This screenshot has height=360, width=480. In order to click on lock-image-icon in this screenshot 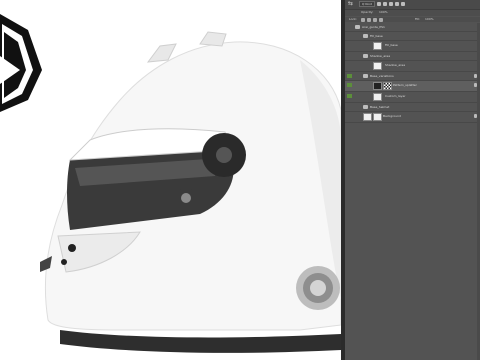, I will do `click(369, 20)`.